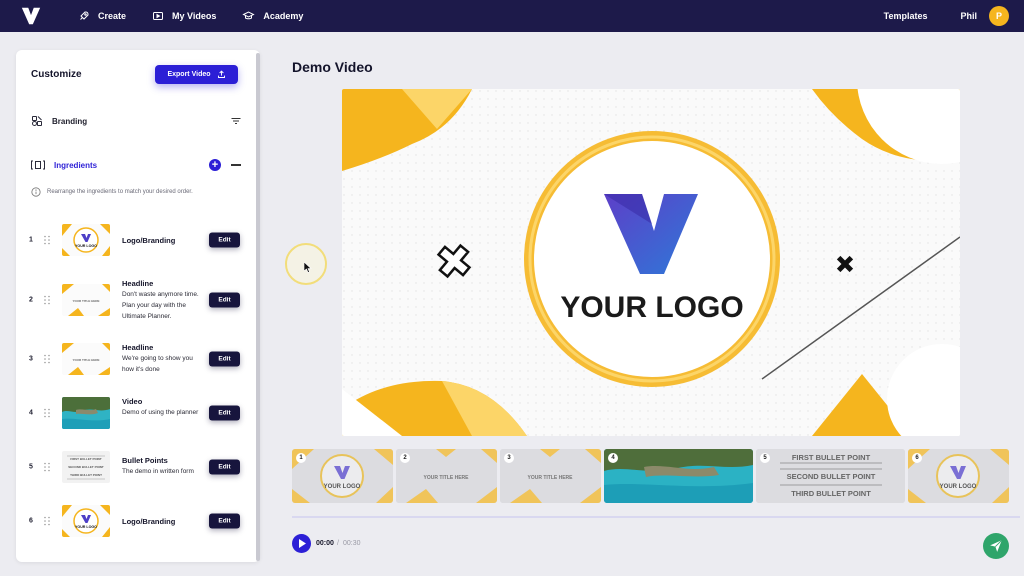 The image size is (1024, 576). Describe the element at coordinates (86, 475) in the screenshot. I see `thumb-bullet-3: THIRD BULLET POINT` at that location.